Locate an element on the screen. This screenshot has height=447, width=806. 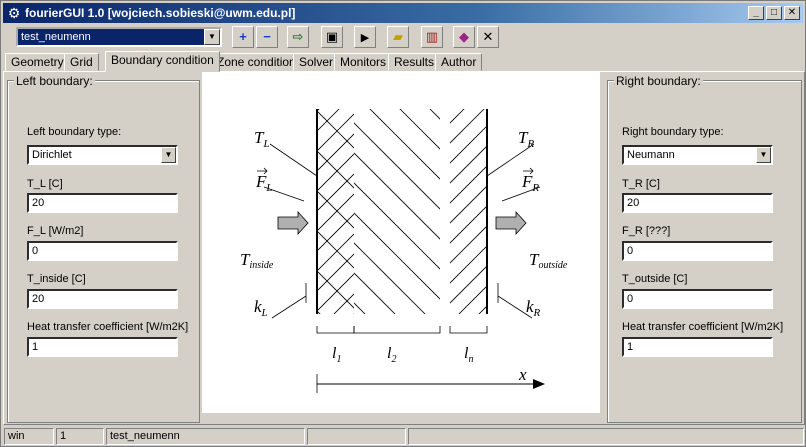
tl-label: T_L [C] is located at coordinates (45, 184).